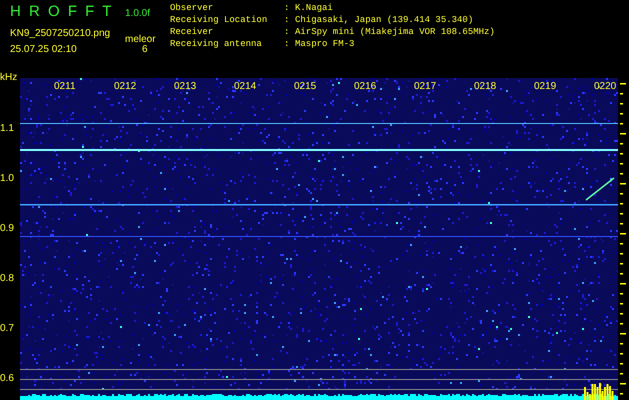  I want to click on time-label: 0215, so click(305, 86).